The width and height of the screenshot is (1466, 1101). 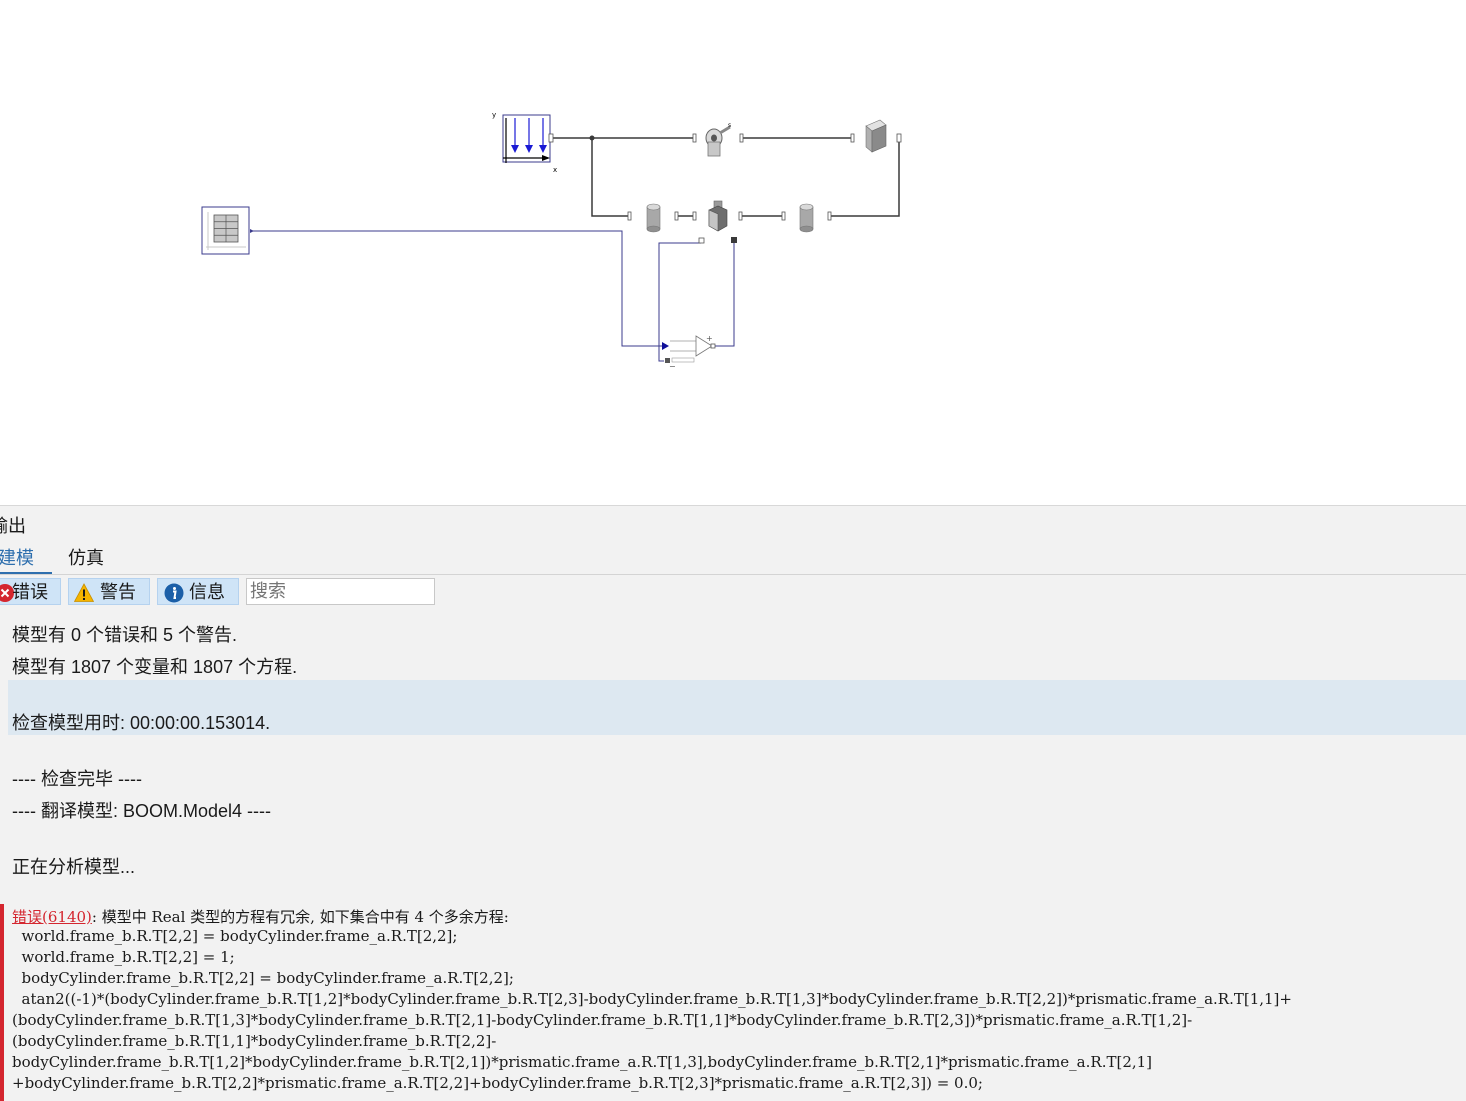 I want to click on message-error-summary: 模型有 0 个错误和 5 个警告., so click(x=125, y=635).